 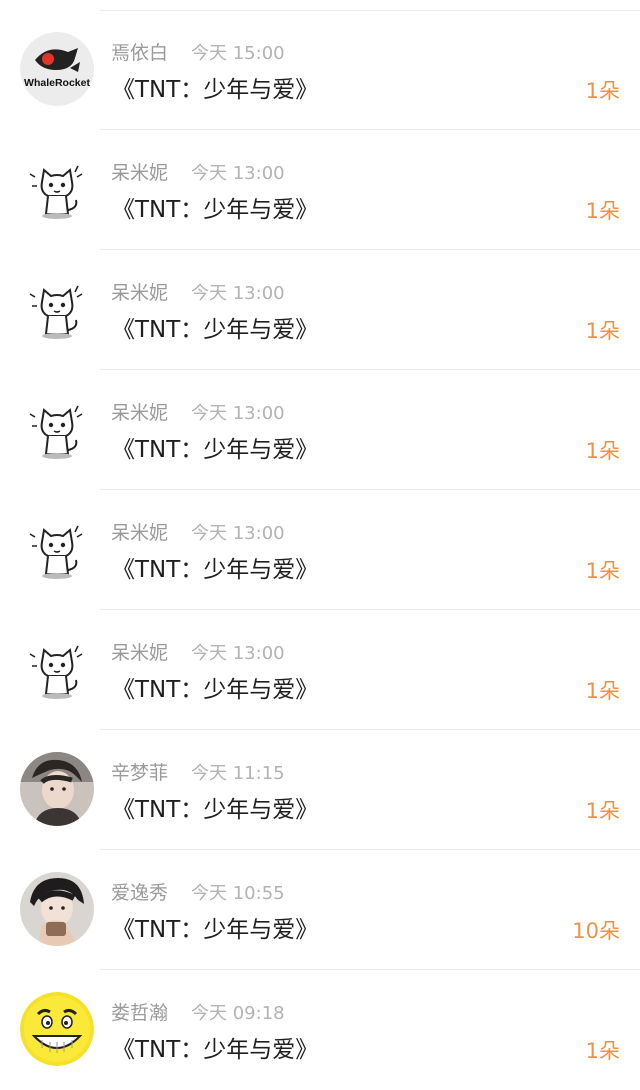 What do you see at coordinates (596, 931) in the screenshot?
I see `gift-count: 10朵` at bounding box center [596, 931].